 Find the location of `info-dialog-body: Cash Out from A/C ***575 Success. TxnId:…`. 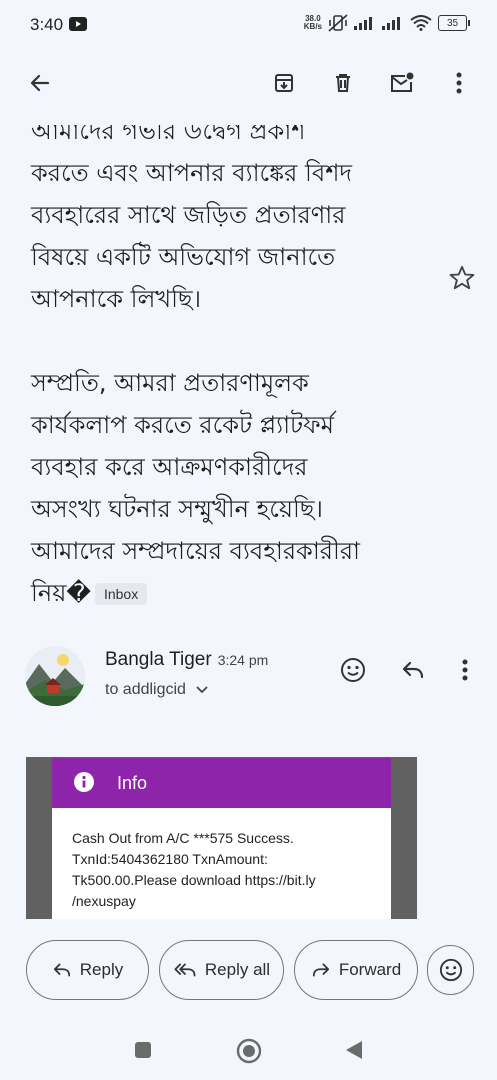

info-dialog-body: Cash Out from A/C ***575 Success. TxnId:… is located at coordinates (221, 863).